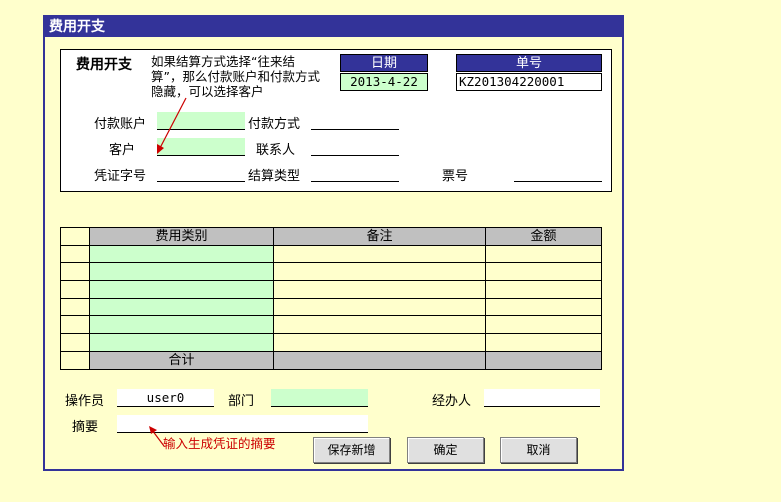  Describe the element at coordinates (351, 450) in the screenshot. I see `save-new-button: 保存新增` at that location.